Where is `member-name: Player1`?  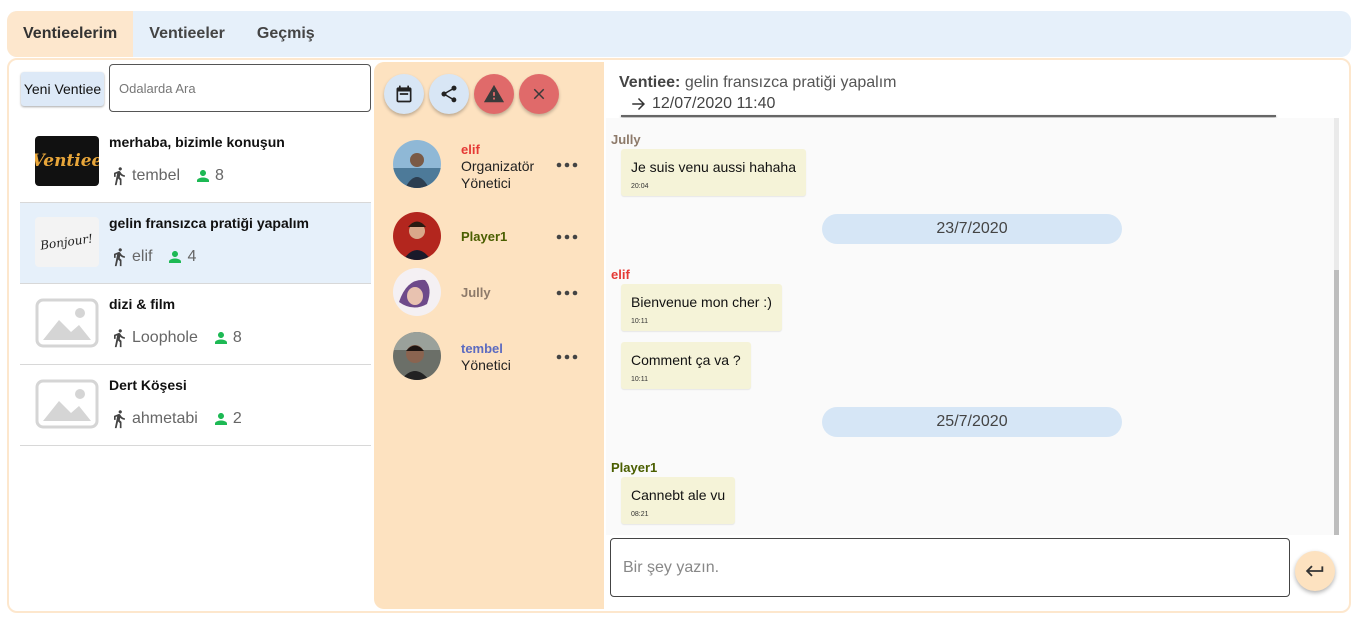 member-name: Player1 is located at coordinates (484, 236).